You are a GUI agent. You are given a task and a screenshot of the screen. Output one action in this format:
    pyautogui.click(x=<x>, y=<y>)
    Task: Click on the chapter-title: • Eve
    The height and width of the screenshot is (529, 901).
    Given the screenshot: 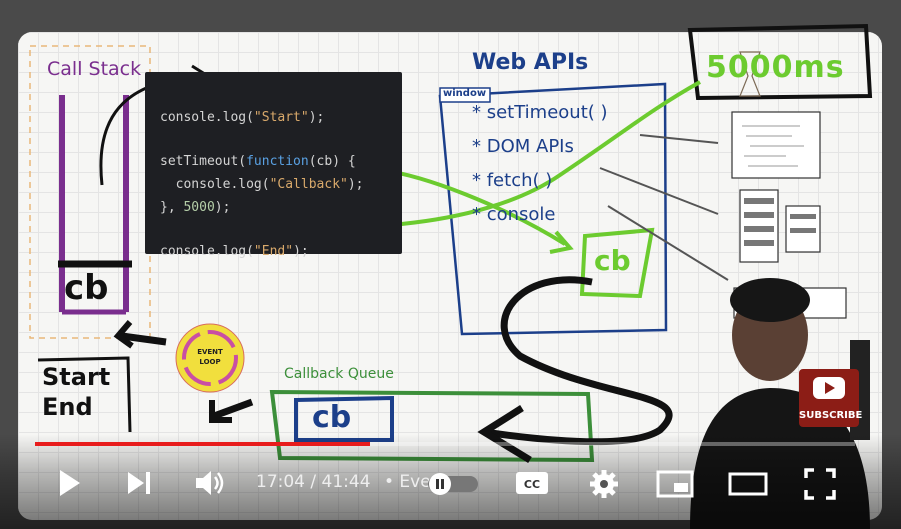 What is the action you would take?
    pyautogui.click(x=407, y=482)
    